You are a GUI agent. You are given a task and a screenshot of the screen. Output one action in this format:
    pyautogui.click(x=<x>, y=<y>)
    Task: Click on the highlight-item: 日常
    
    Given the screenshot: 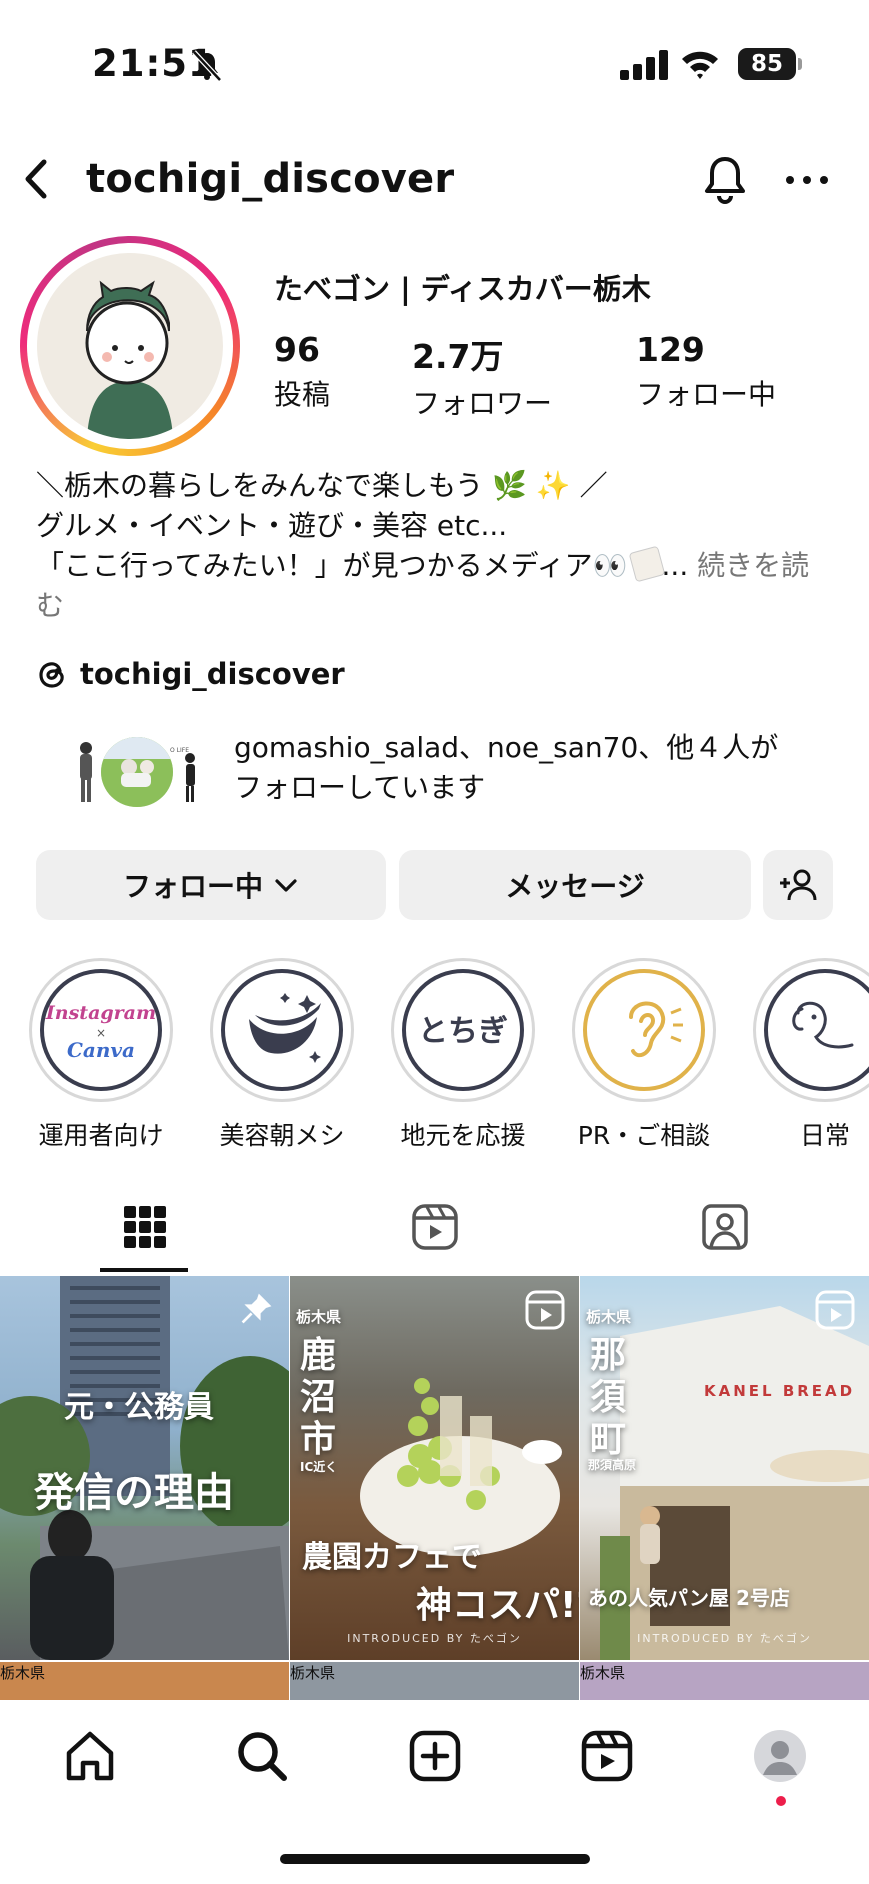 What is the action you would take?
    pyautogui.click(x=809, y=1053)
    